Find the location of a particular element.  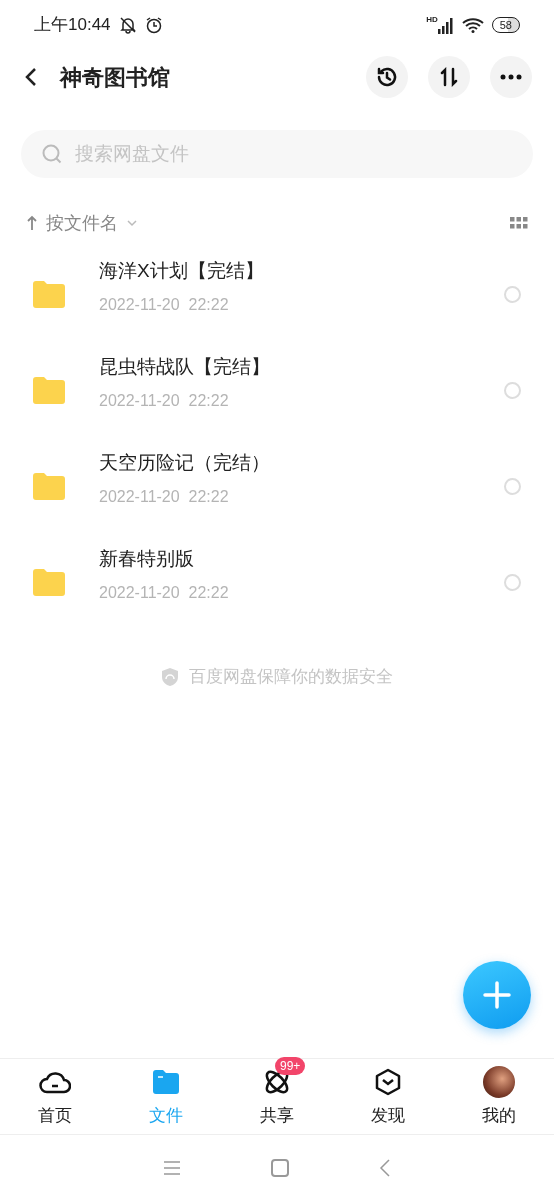

file-row: 海洋X计划【完结】 2022-11-20 22:22 is located at coordinates (277, 294).